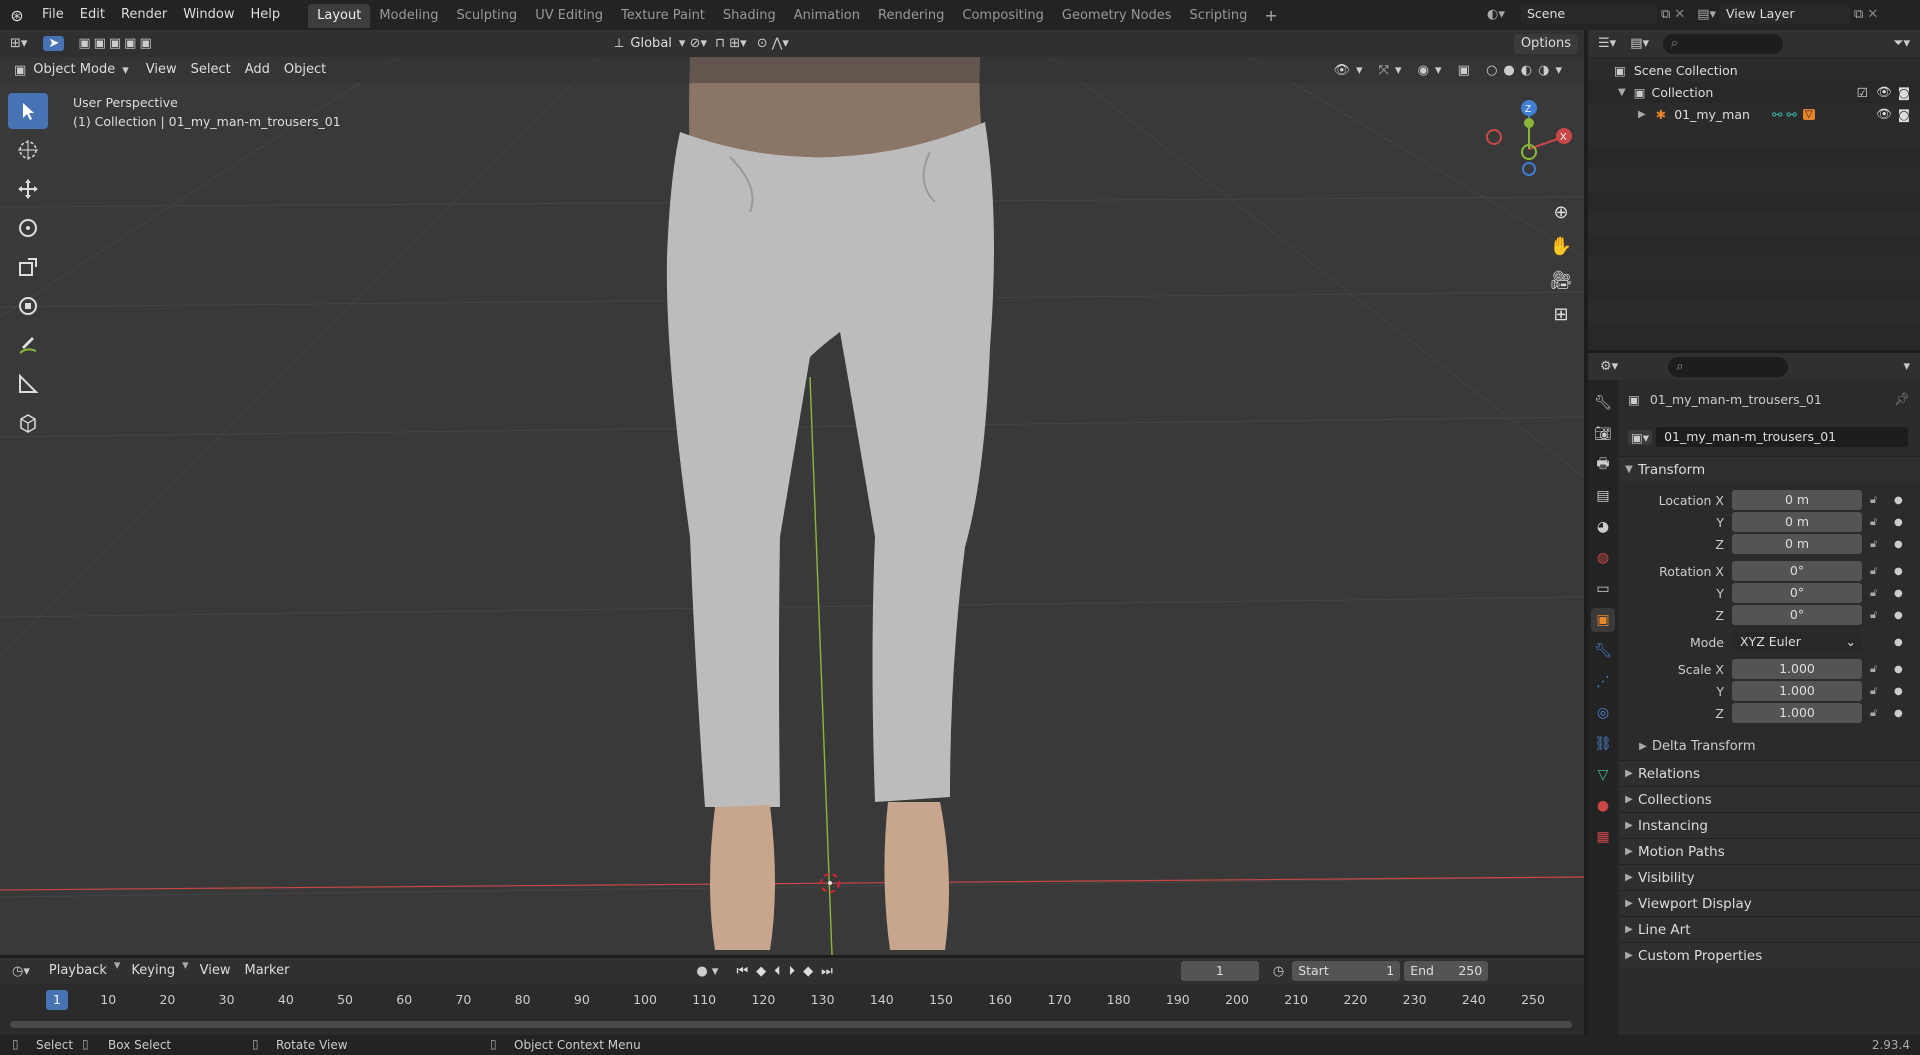 Image resolution: width=1920 pixels, height=1055 pixels. I want to click on preview-range-icon: ◷, so click(1278, 971).